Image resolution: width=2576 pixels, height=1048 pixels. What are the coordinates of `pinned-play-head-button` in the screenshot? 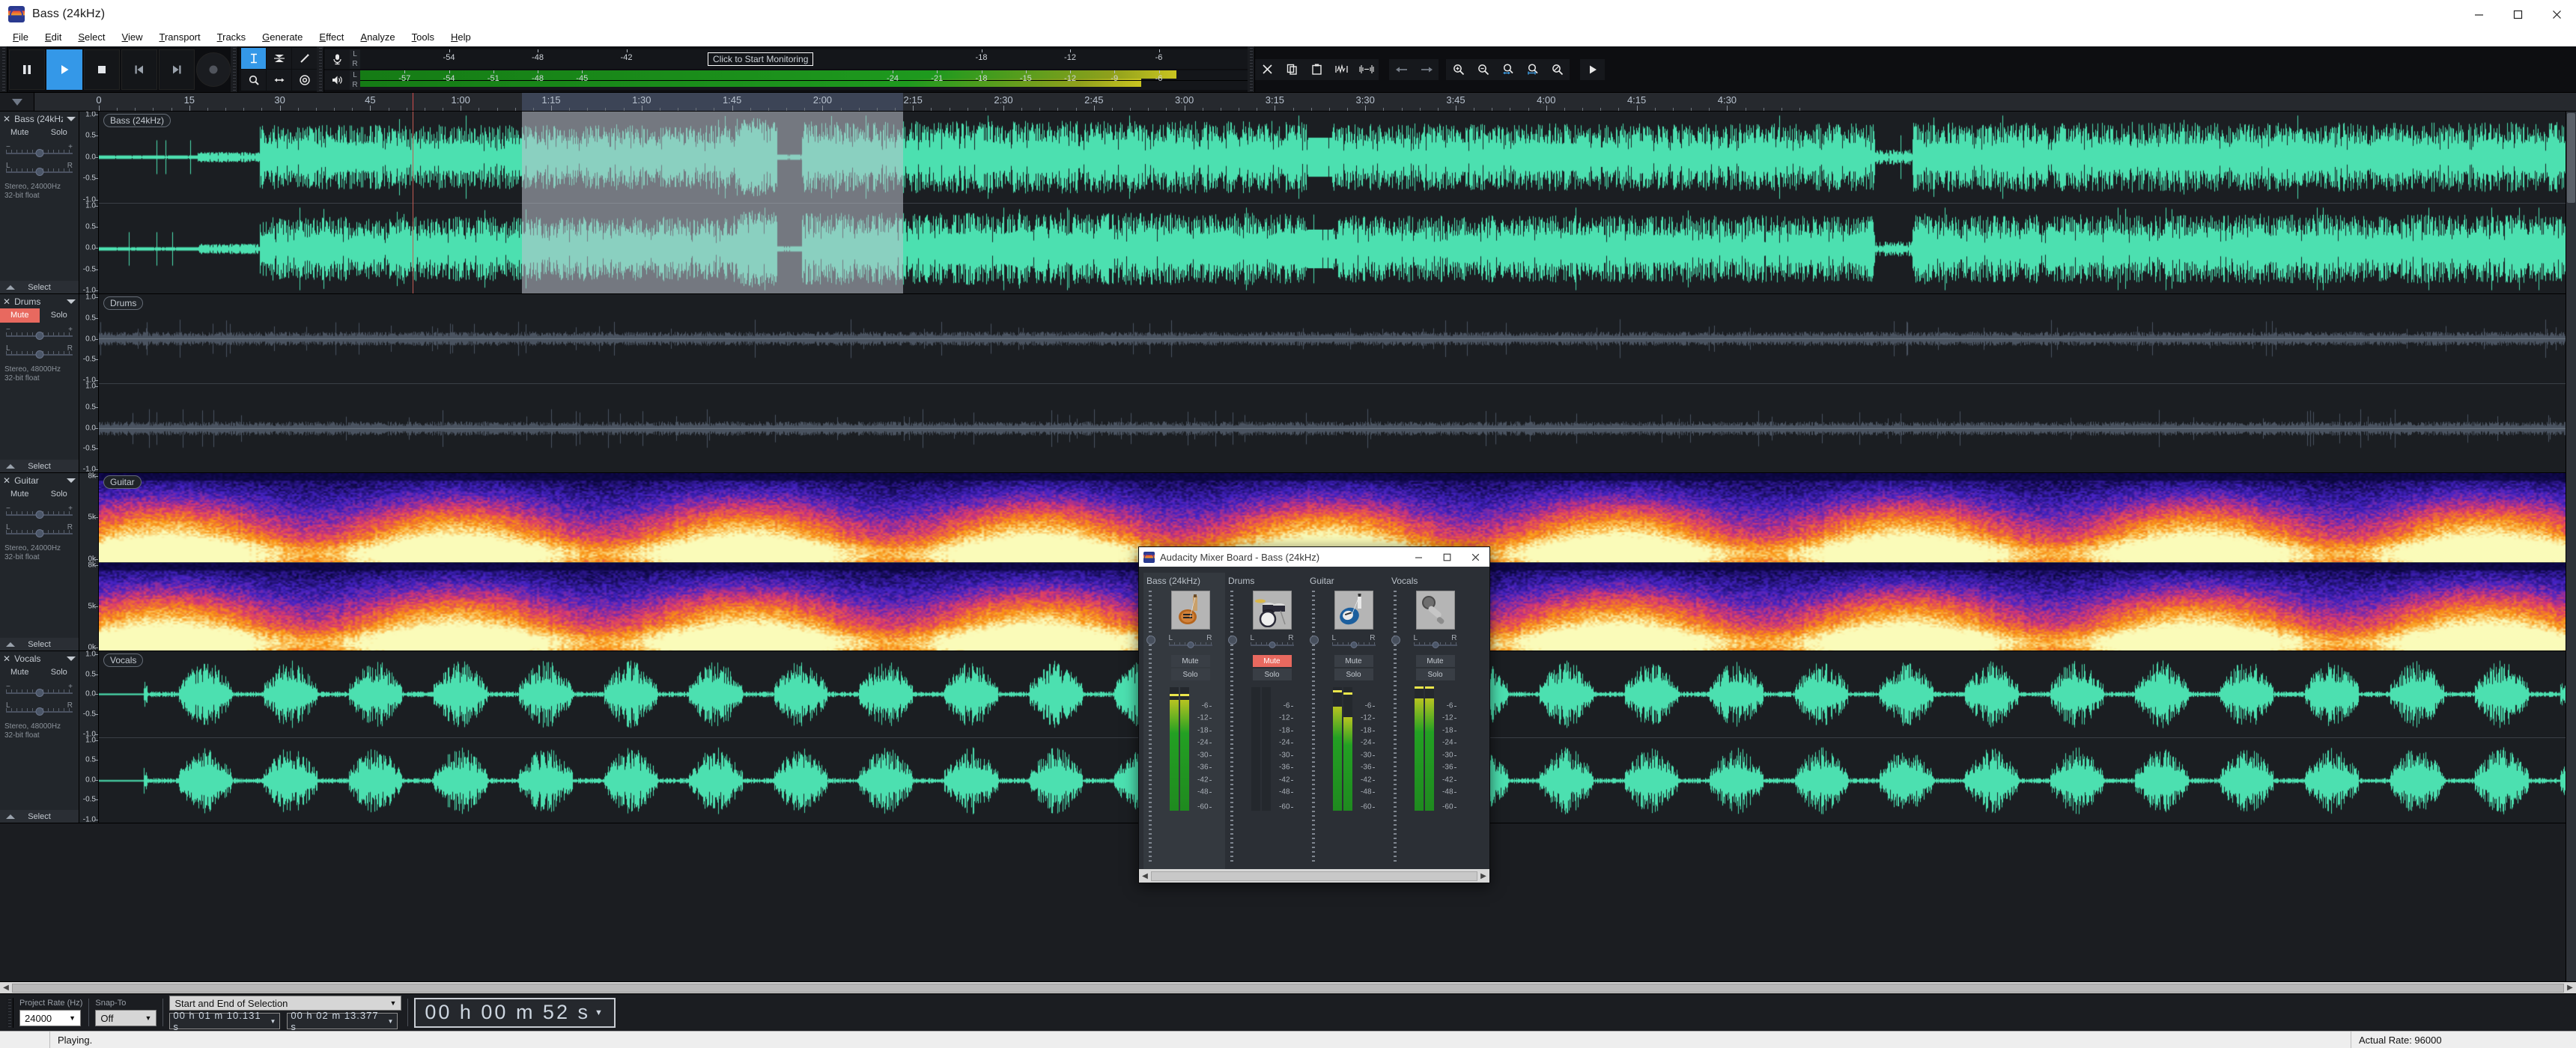 It's located at (17, 102).